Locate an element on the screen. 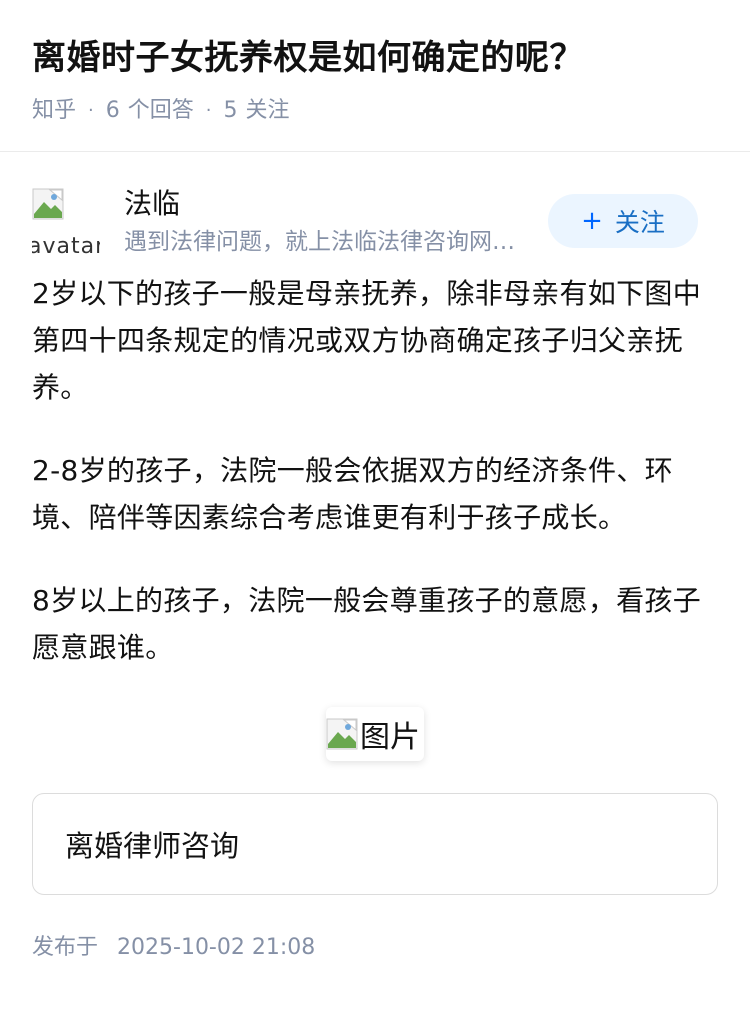  follows-count: 5 is located at coordinates (230, 110).